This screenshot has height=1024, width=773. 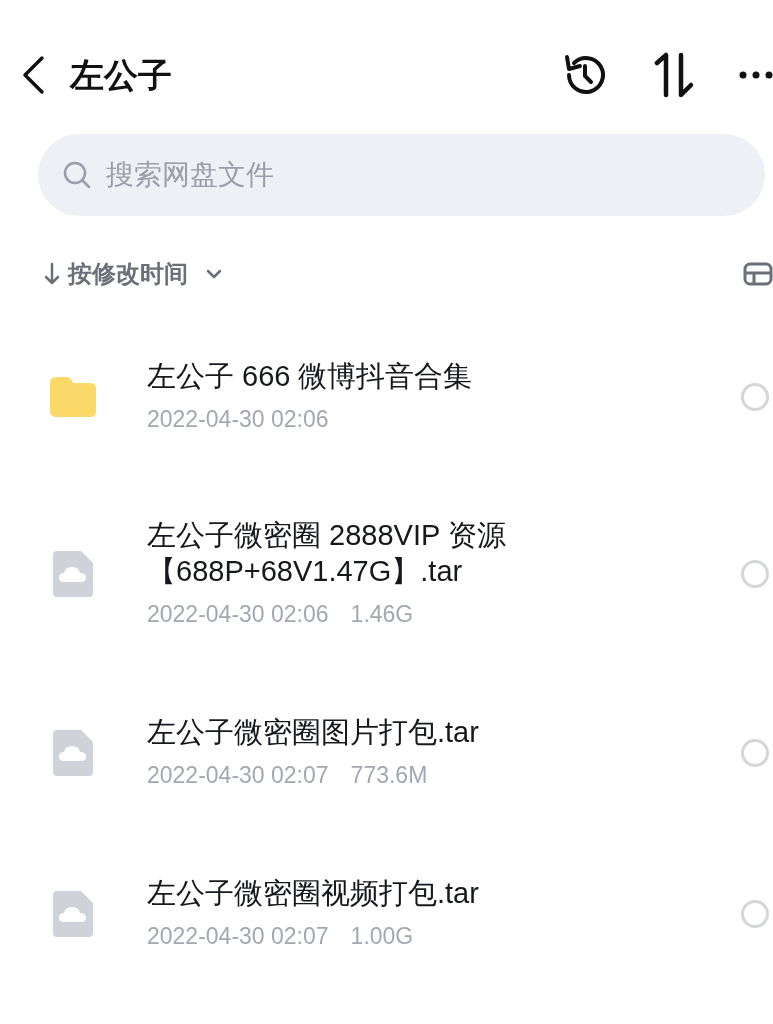 What do you see at coordinates (401, 175) in the screenshot?
I see `search-field: 搜索网盘文件` at bounding box center [401, 175].